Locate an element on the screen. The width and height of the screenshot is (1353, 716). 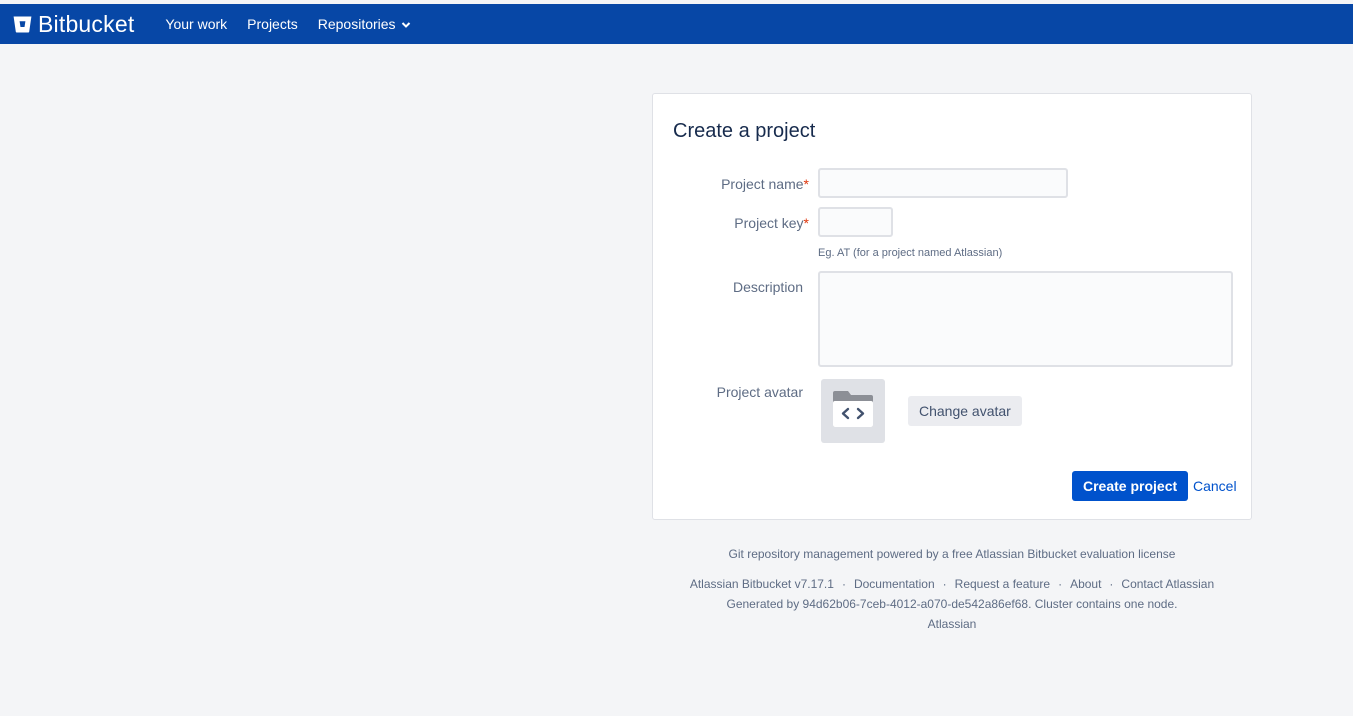
nav-your-work-label: Your work is located at coordinates (196, 24).